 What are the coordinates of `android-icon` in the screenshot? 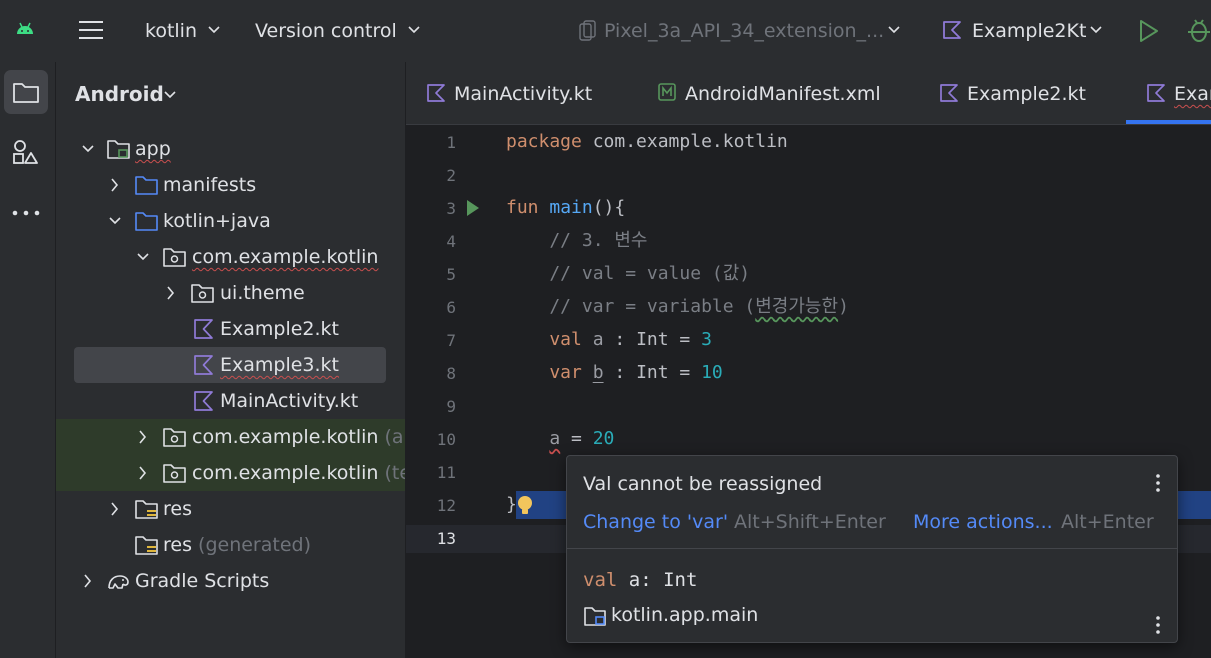 It's located at (25, 29).